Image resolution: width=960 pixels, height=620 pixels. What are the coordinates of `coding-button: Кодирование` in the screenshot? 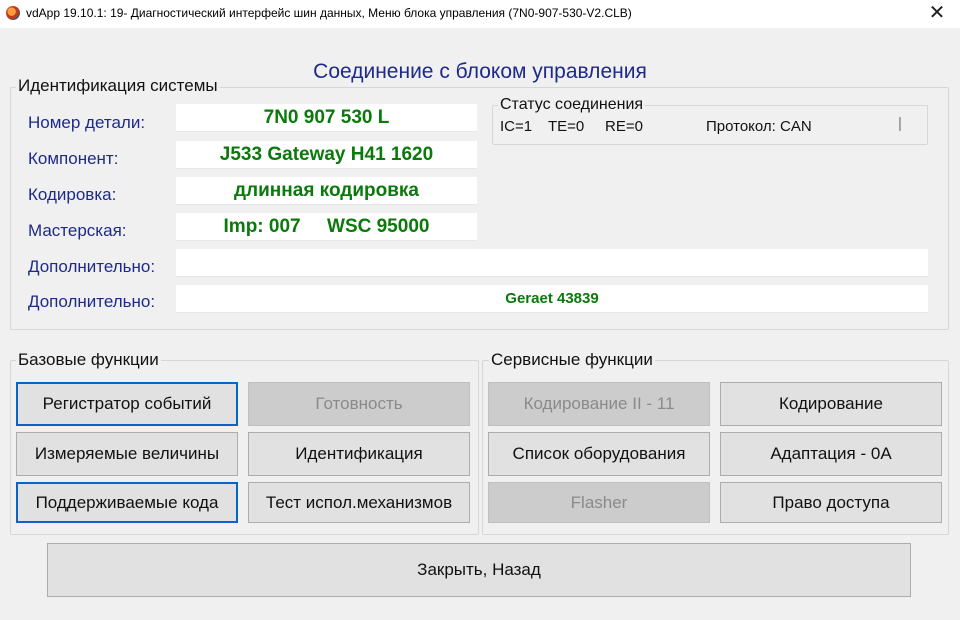 It's located at (831, 404).